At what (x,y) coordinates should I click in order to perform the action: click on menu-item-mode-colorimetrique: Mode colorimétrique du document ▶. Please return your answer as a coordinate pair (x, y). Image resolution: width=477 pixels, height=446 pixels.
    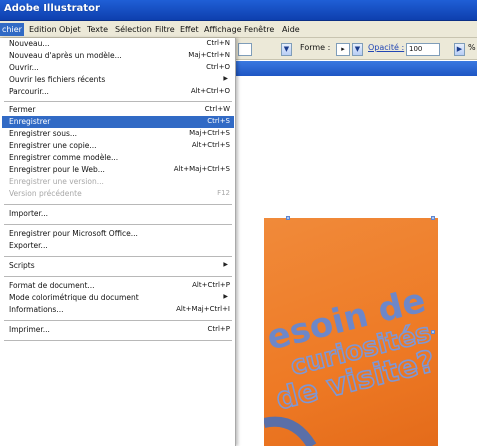
    Looking at the image, I should click on (118, 298).